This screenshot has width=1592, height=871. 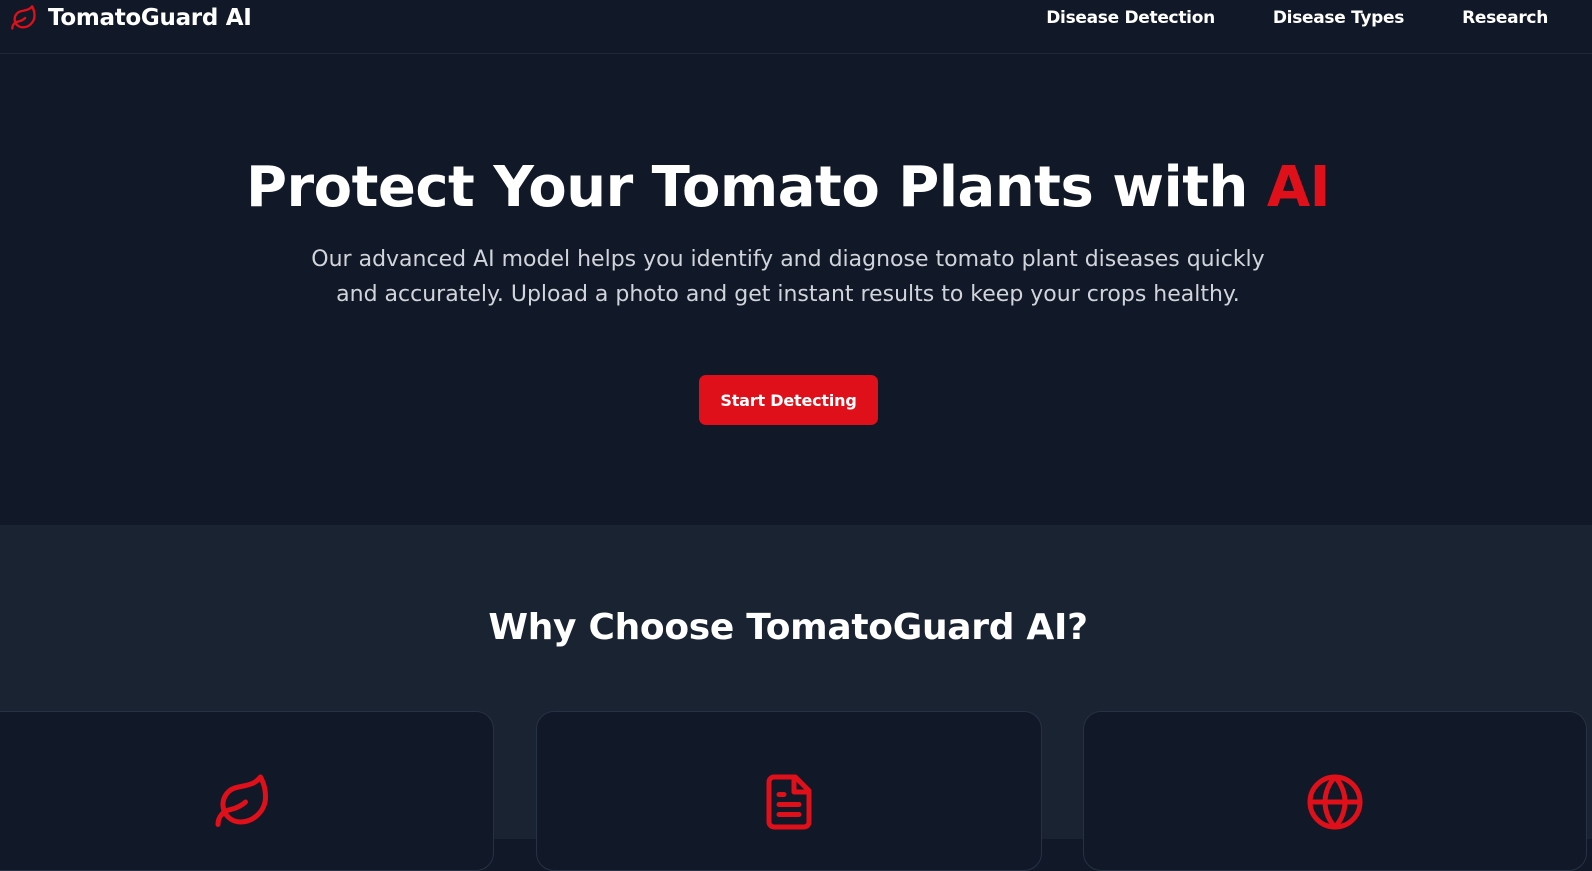 I want to click on document-icon, so click(x=789, y=802).